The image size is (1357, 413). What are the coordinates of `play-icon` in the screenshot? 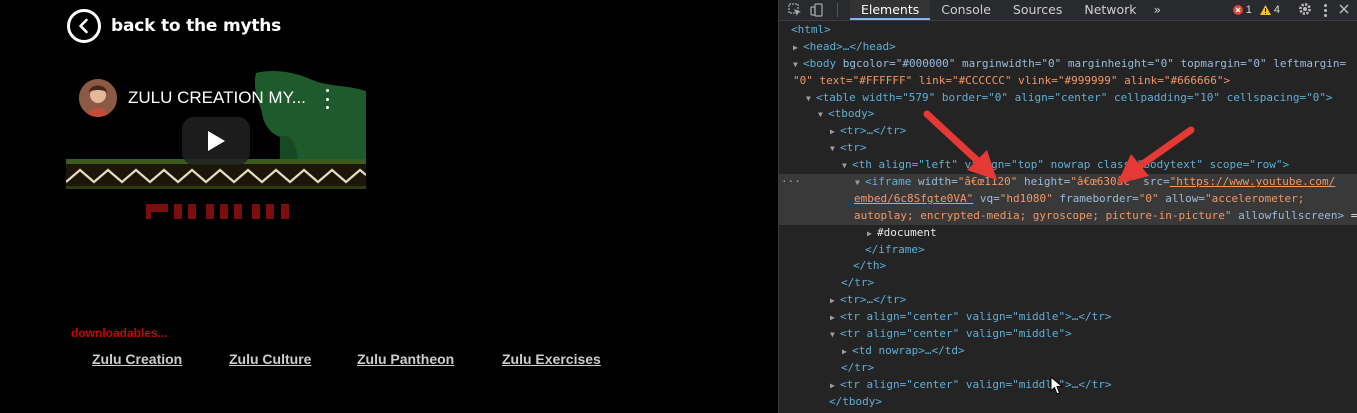 It's located at (216, 141).